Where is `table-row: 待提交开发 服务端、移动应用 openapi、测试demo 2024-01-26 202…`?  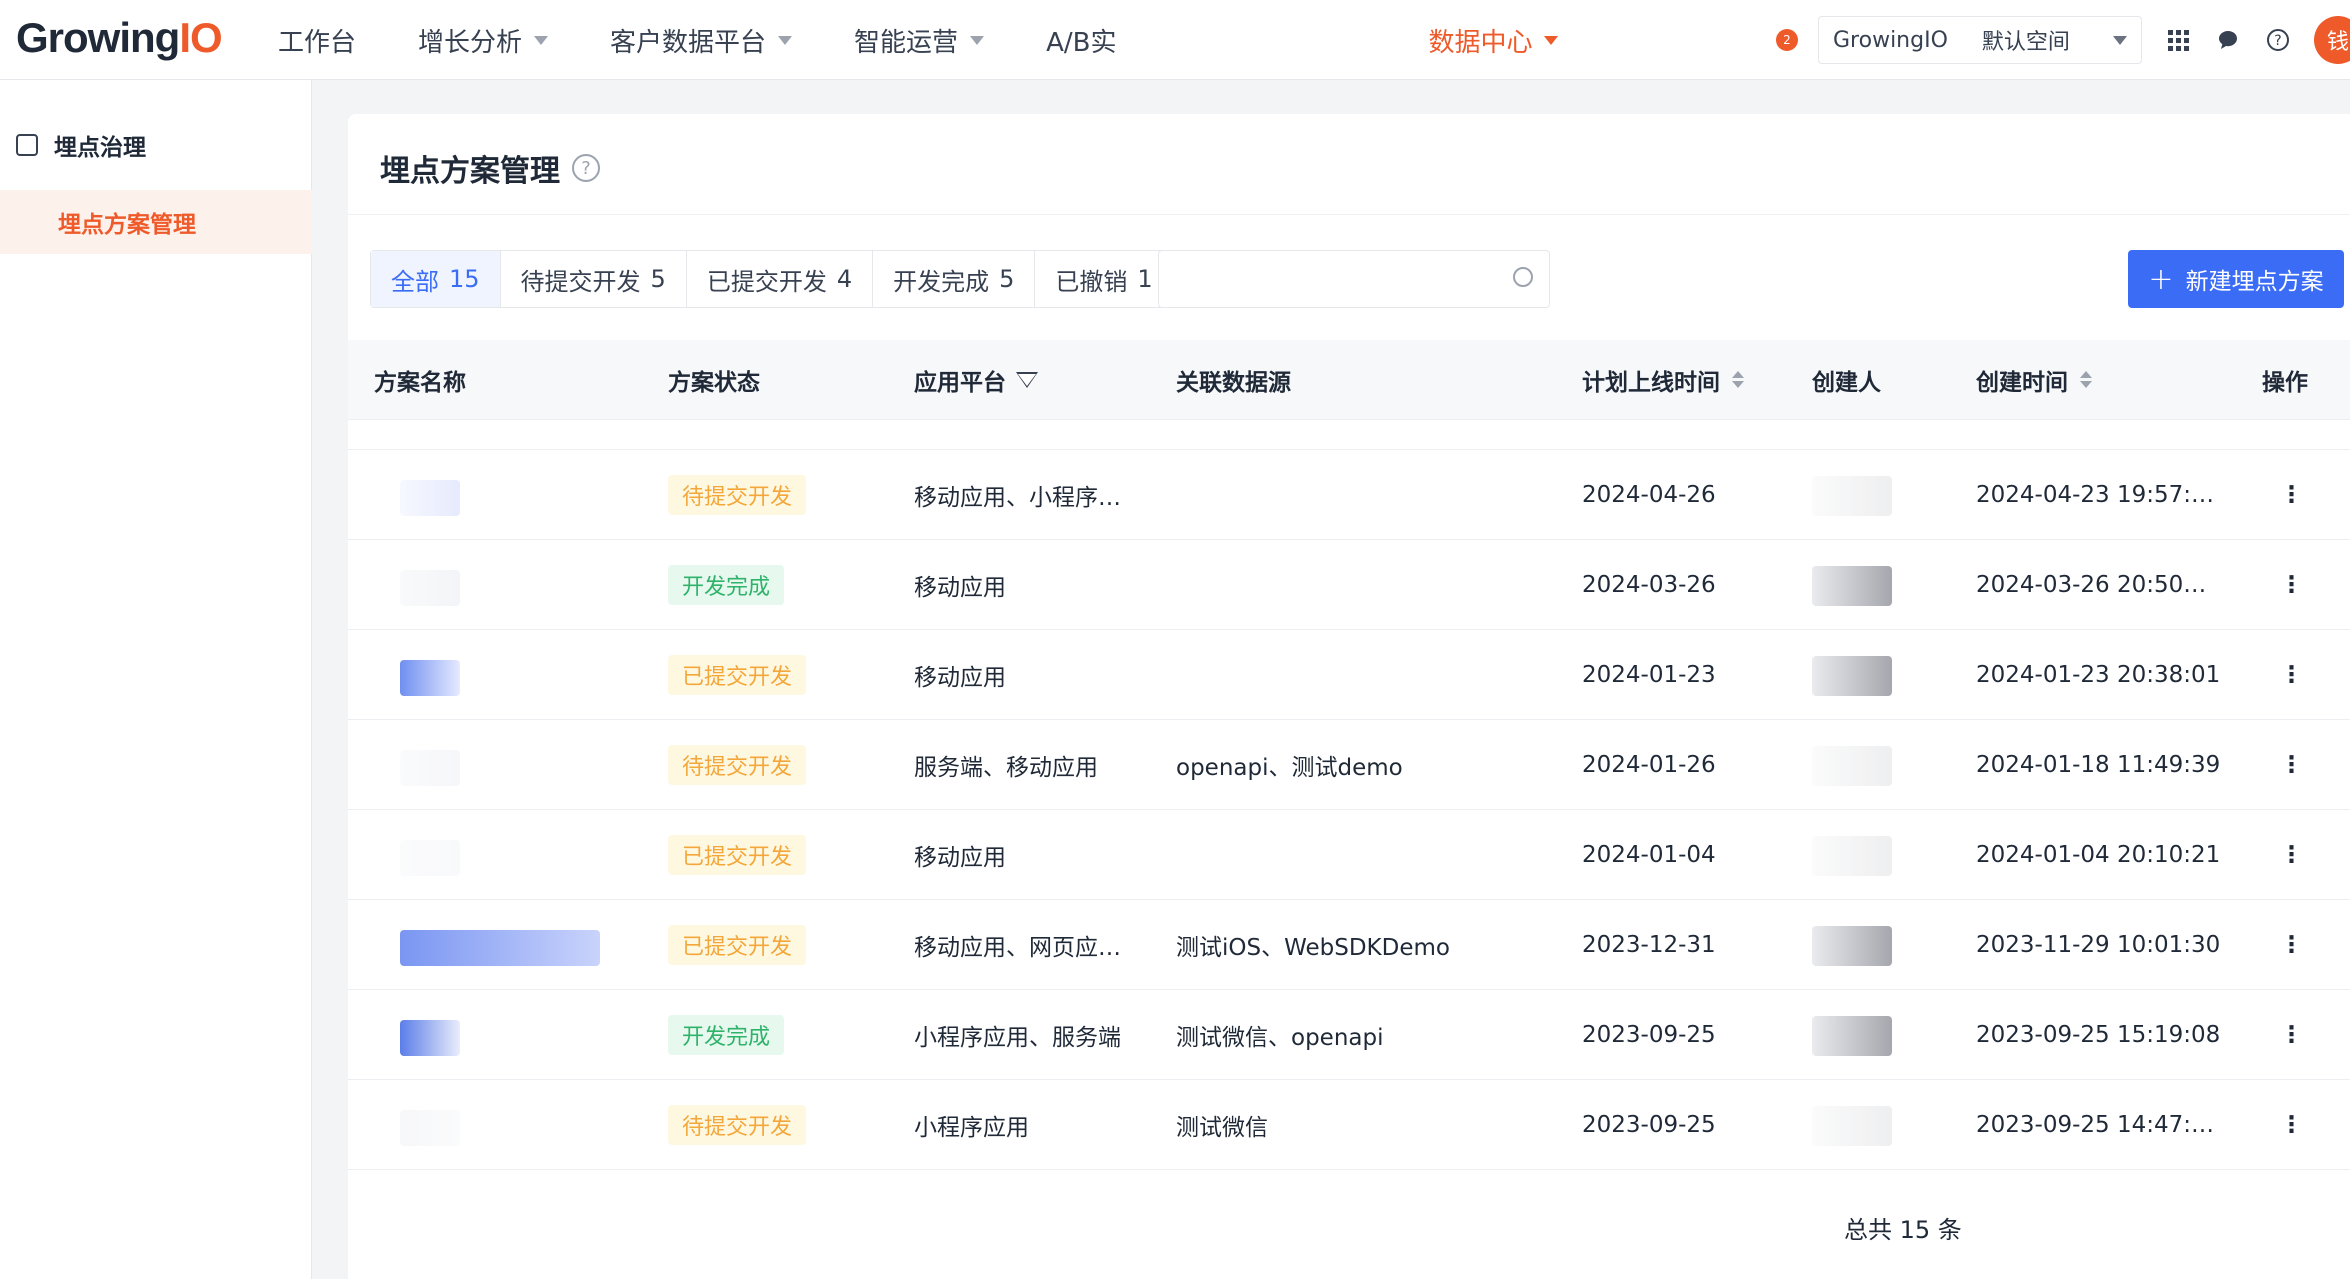 table-row: 待提交开发 服务端、移动应用 openapi、测试demo 2024-01-26 202… is located at coordinates (1349, 765).